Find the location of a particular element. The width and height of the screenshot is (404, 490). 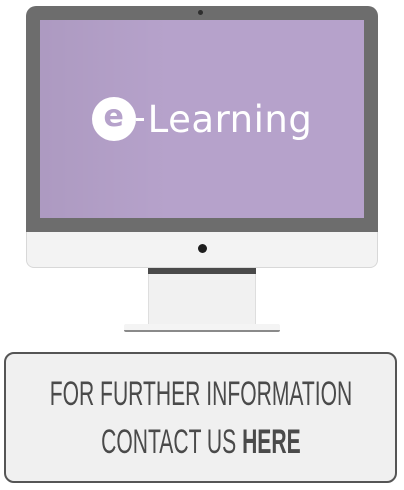

camera-icon is located at coordinates (200, 12).